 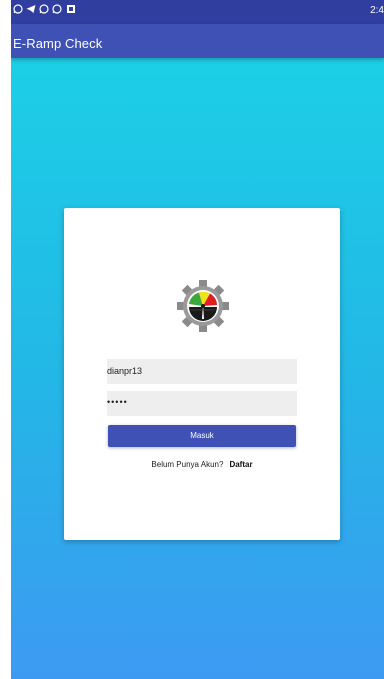 What do you see at coordinates (71, 9) in the screenshot?
I see `image-icon` at bounding box center [71, 9].